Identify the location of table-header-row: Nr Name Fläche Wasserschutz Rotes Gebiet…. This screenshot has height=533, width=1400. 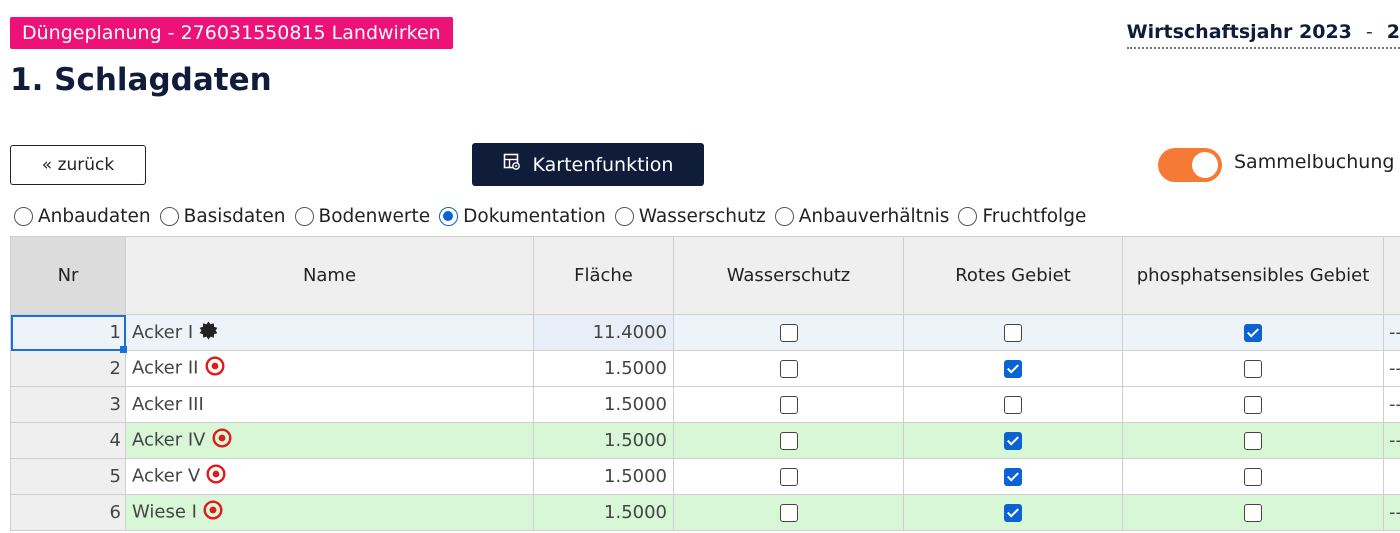
(705, 275).